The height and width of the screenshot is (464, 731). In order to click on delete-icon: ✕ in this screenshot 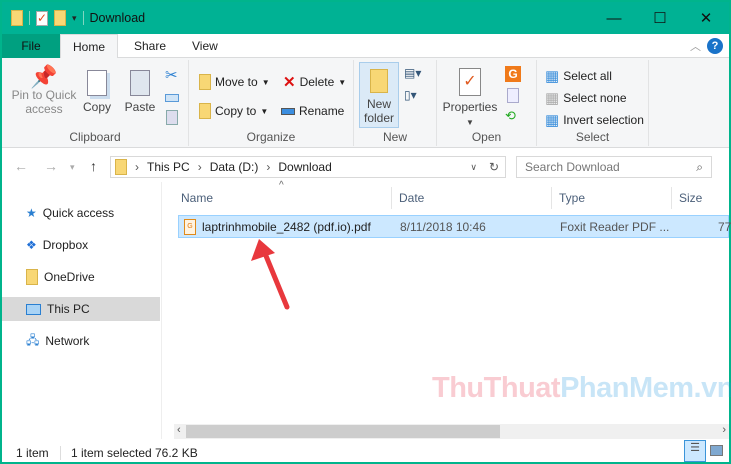, I will do `click(289, 82)`.